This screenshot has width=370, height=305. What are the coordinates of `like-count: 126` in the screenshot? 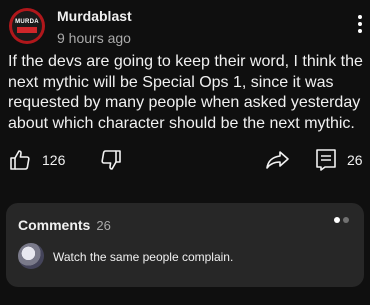 It's located at (54, 160).